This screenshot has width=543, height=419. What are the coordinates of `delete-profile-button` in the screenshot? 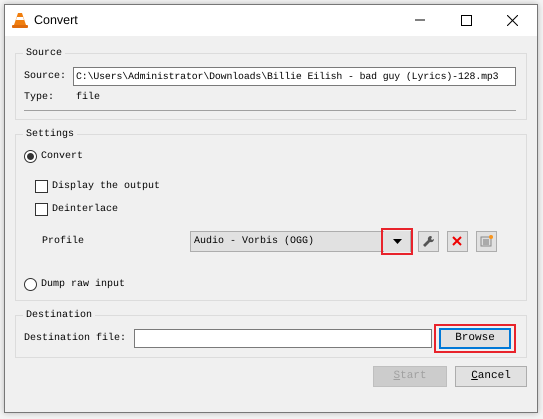 It's located at (457, 241).